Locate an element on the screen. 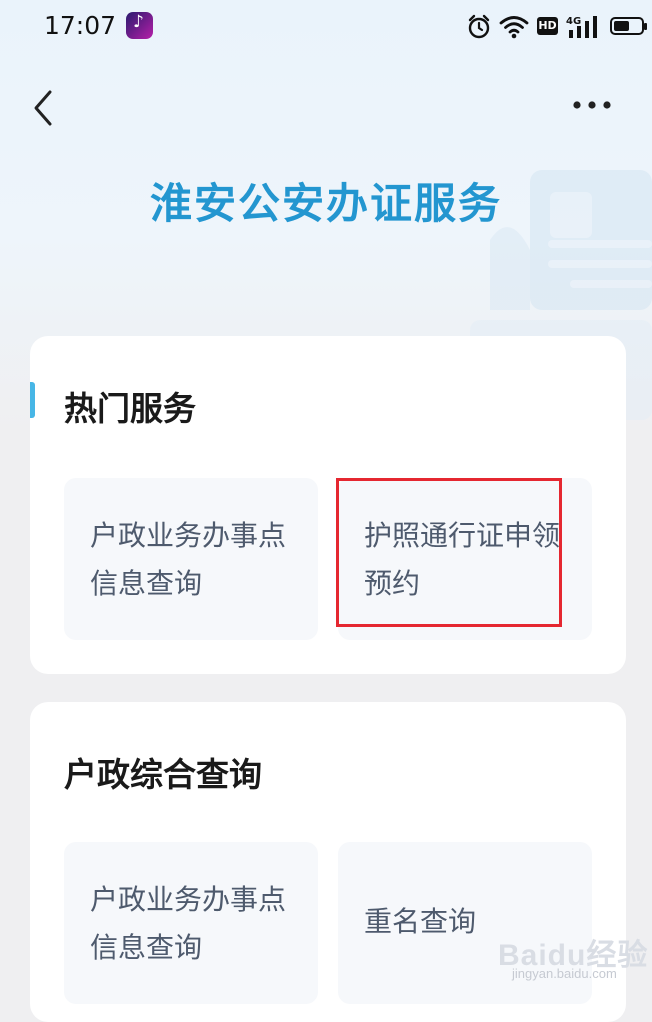  hot-services-title: 热门服务 is located at coordinates (130, 408).